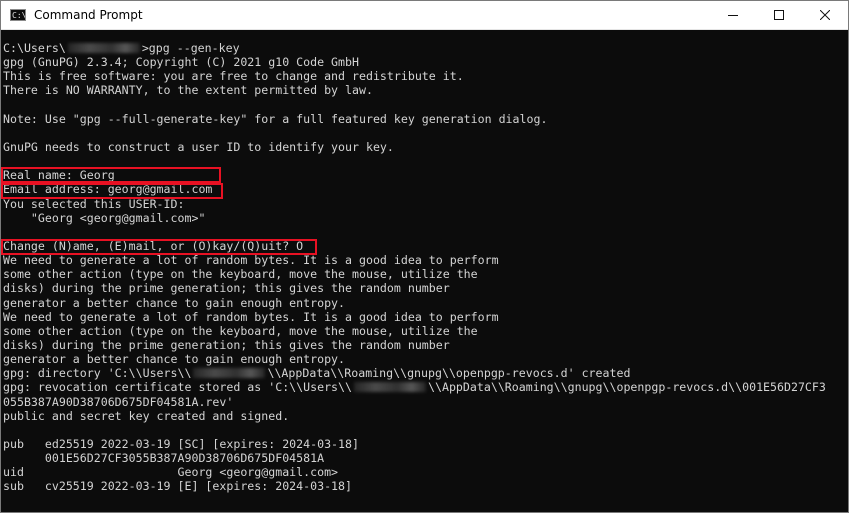 Image resolution: width=849 pixels, height=513 pixels. I want to click on console-line: uid Georg <georg@gmail.com>, so click(171, 472).